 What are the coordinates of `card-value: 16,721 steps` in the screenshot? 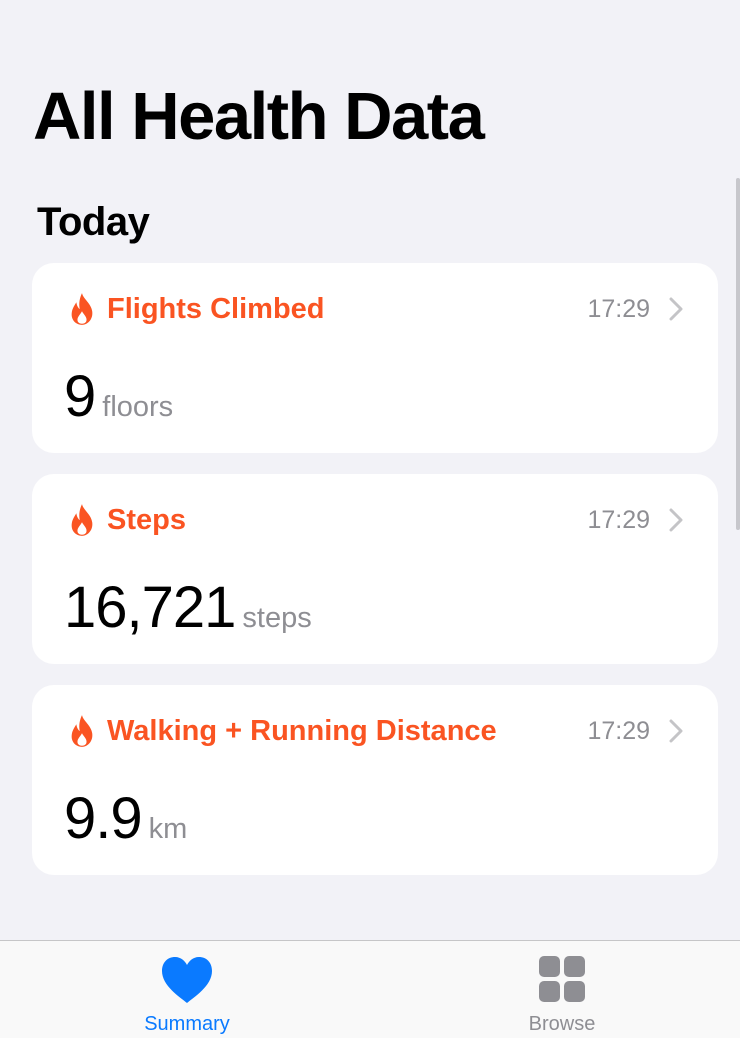 It's located at (188, 607).